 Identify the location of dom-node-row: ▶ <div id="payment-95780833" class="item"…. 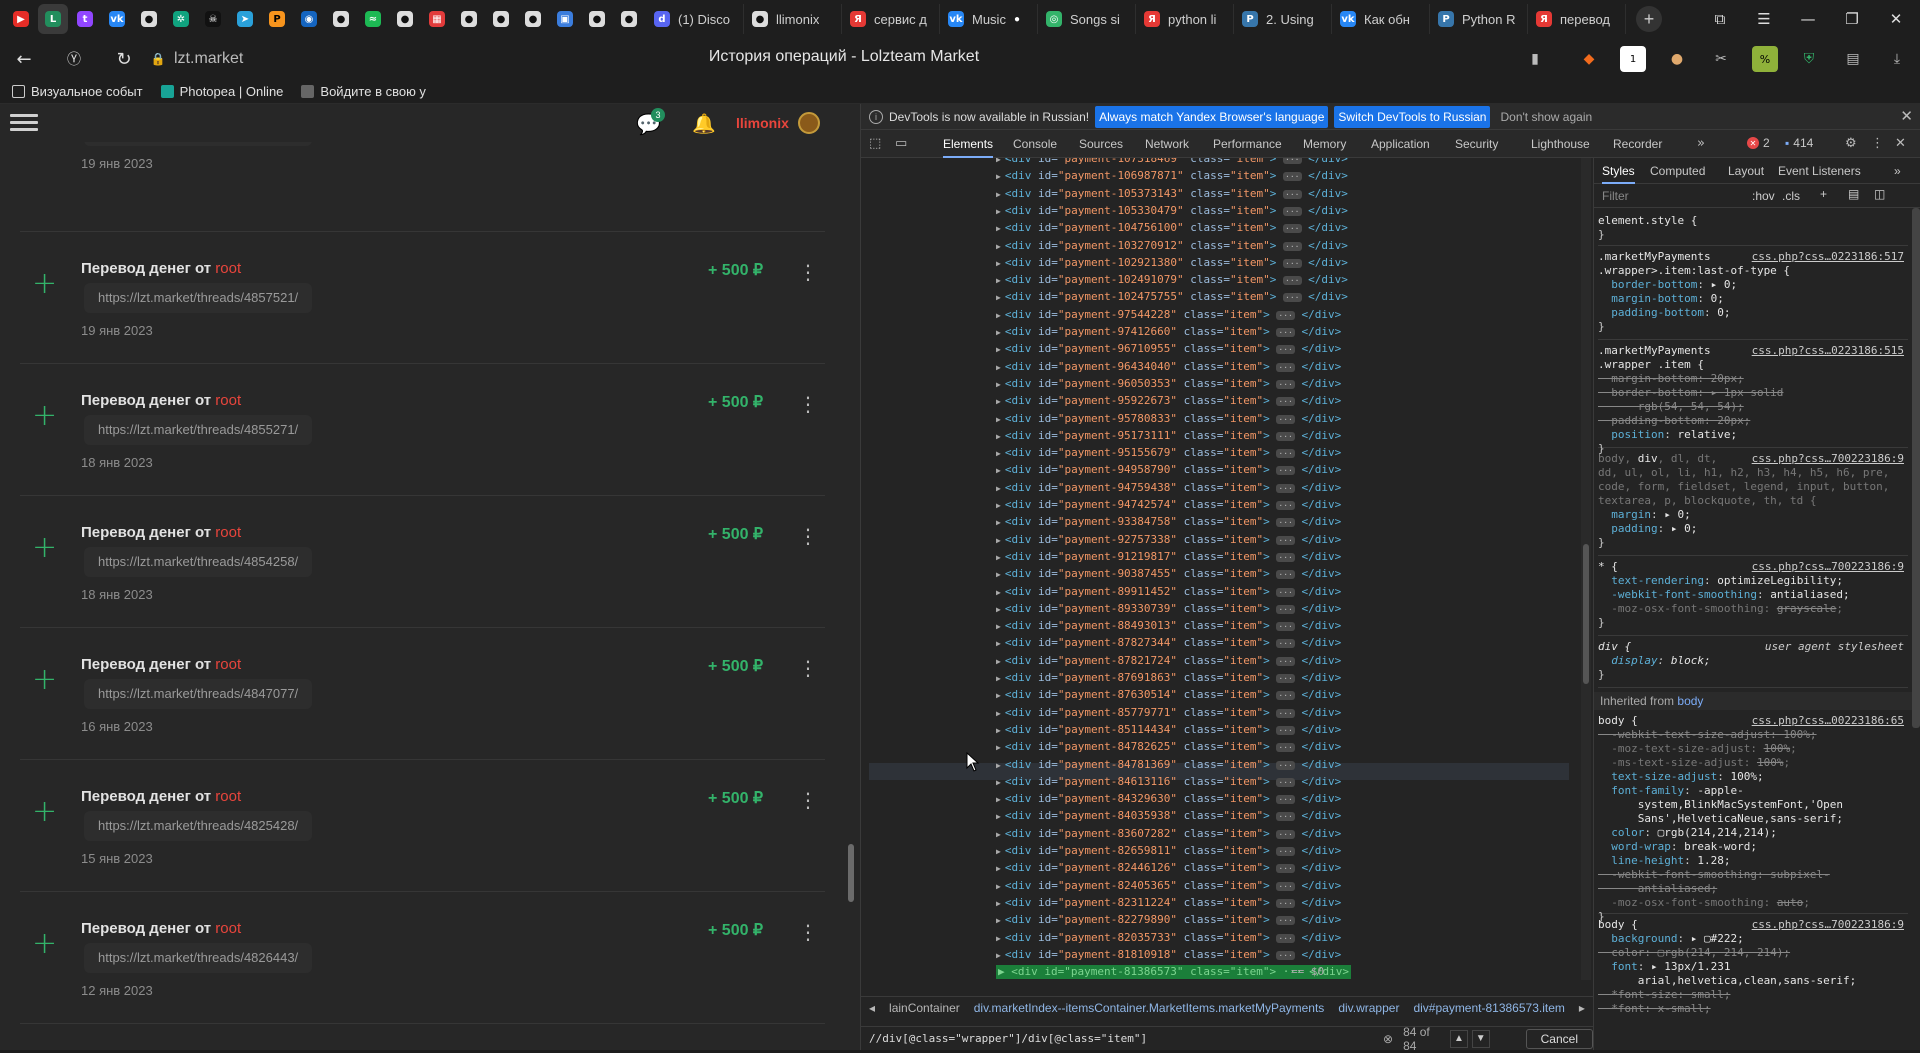
(1168, 418).